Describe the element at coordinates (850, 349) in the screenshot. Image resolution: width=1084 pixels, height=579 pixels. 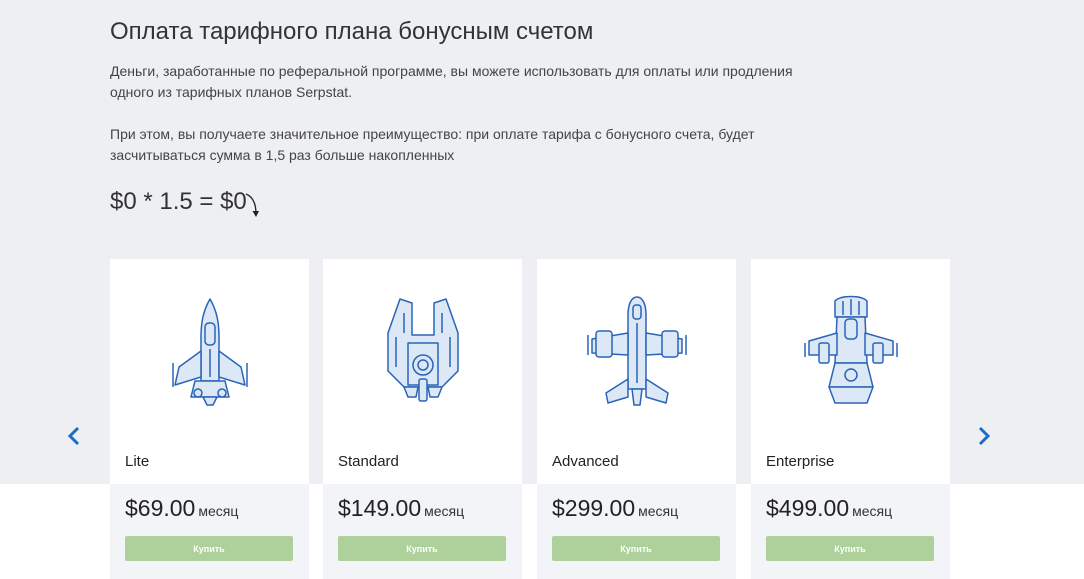
I see `rocket-enterprise-icon` at that location.